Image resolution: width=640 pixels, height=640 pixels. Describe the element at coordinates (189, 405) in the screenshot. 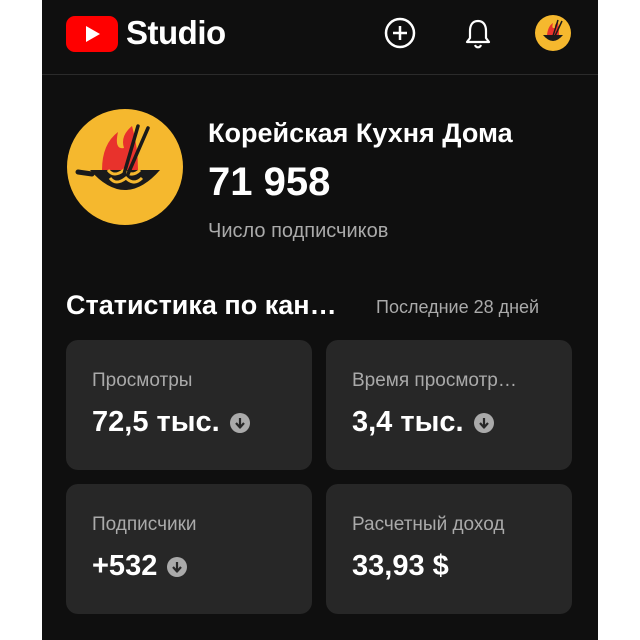

I see `views-card: Просмотры 72,5 тыс.` at that location.